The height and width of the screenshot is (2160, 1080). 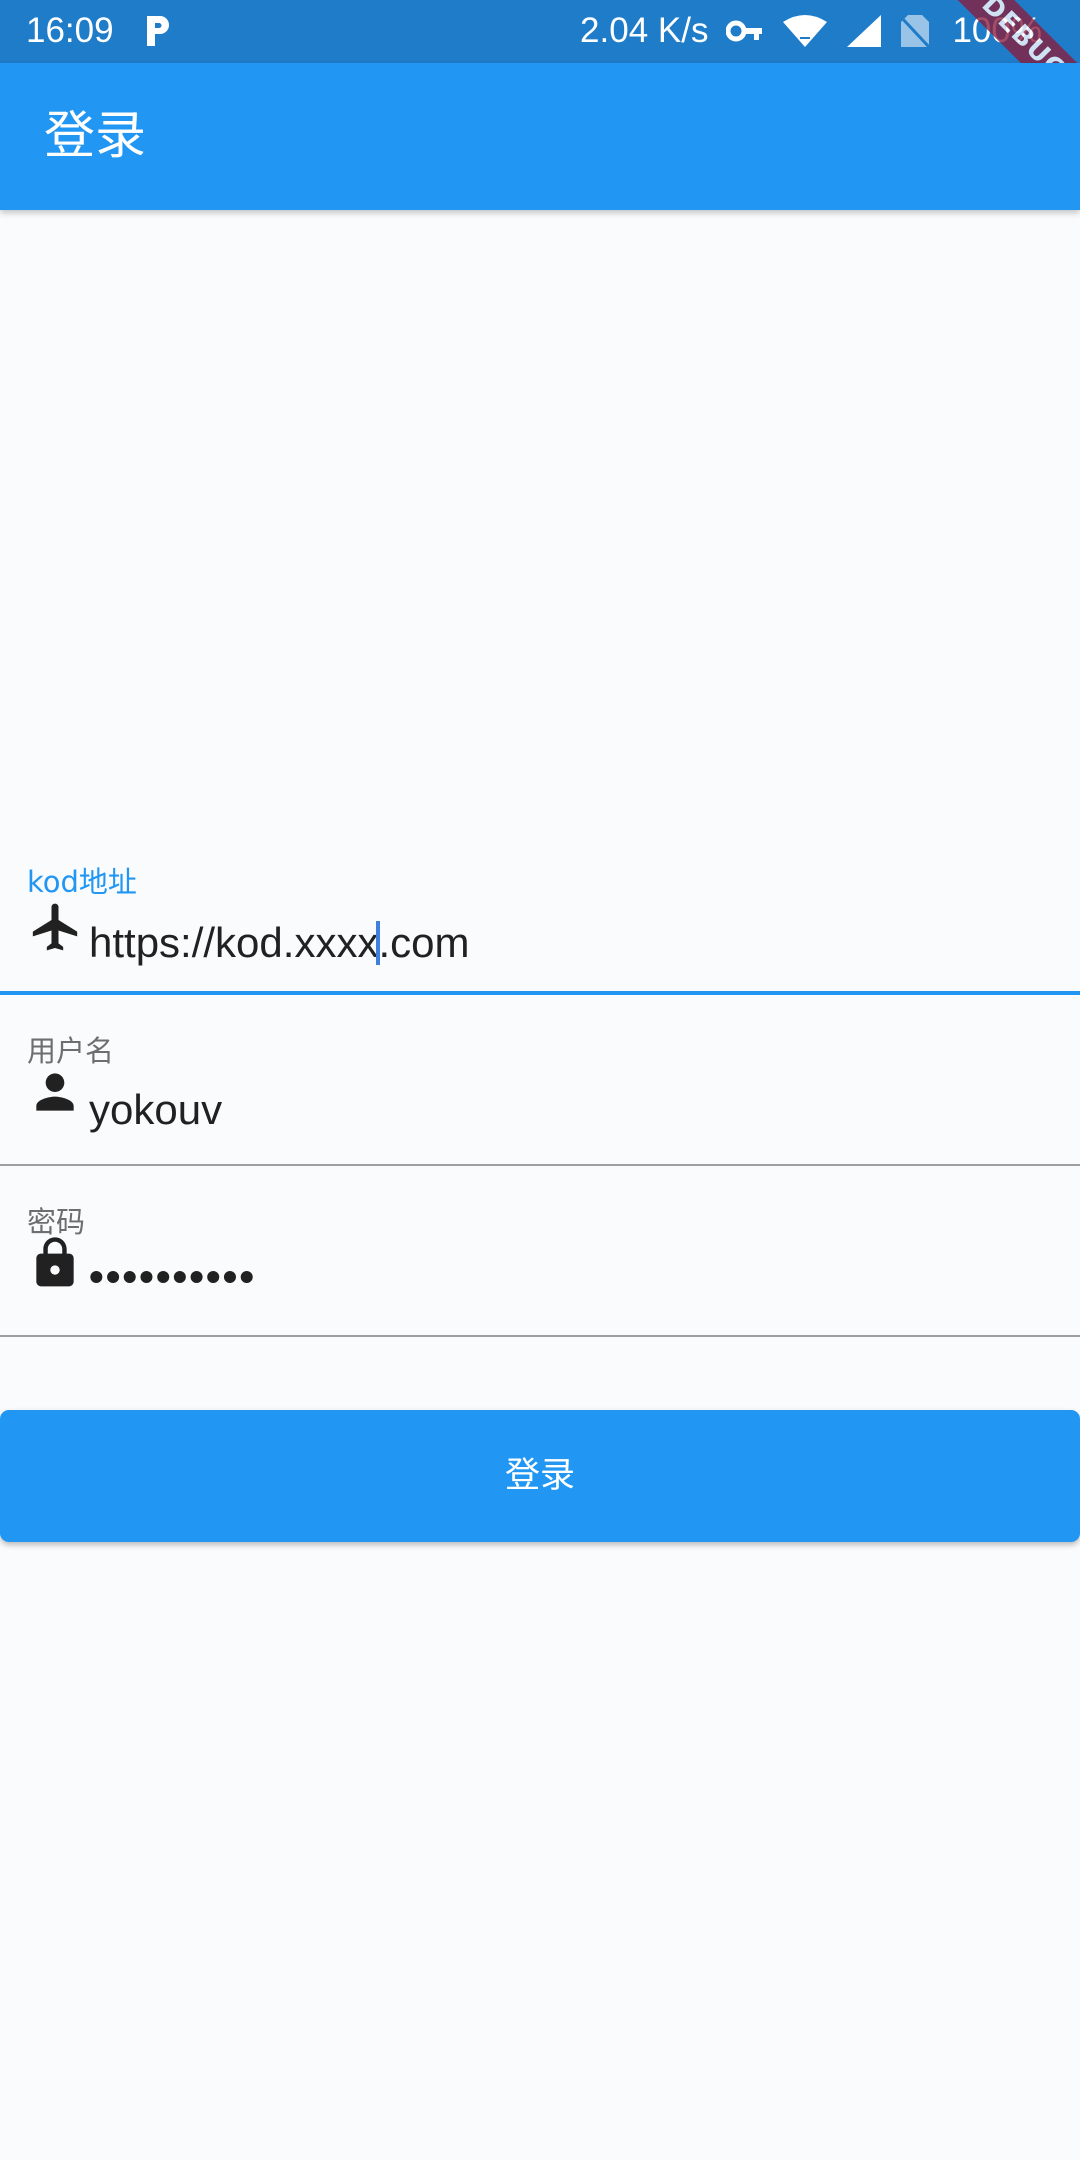 I want to click on username-input: yokouv, so click(x=155, y=1110).